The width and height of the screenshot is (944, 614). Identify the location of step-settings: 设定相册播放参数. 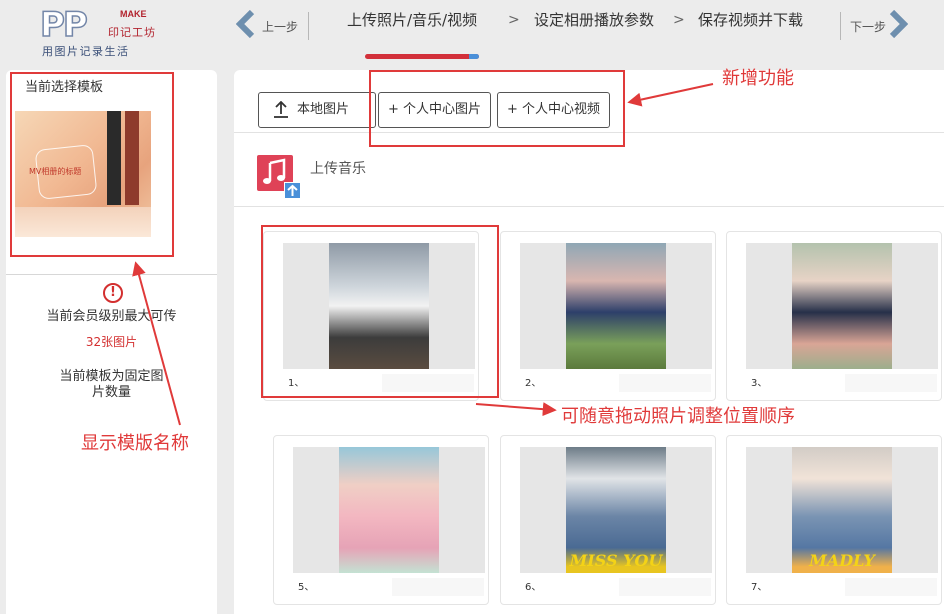
(594, 20).